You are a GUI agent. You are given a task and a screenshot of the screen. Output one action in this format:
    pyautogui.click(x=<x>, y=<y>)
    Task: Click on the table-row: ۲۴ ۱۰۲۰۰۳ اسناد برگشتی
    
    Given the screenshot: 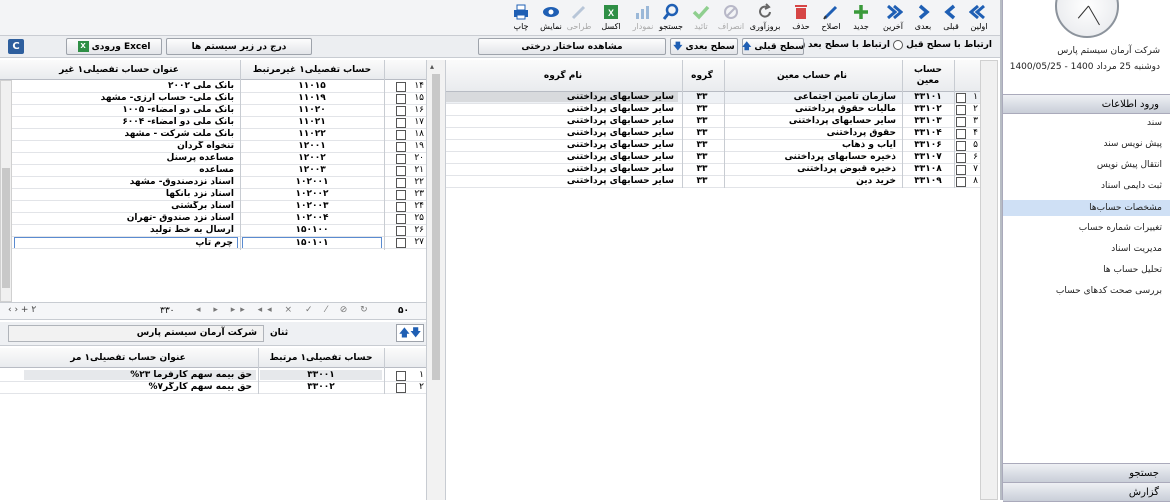 What is the action you would take?
    pyautogui.click(x=213, y=207)
    